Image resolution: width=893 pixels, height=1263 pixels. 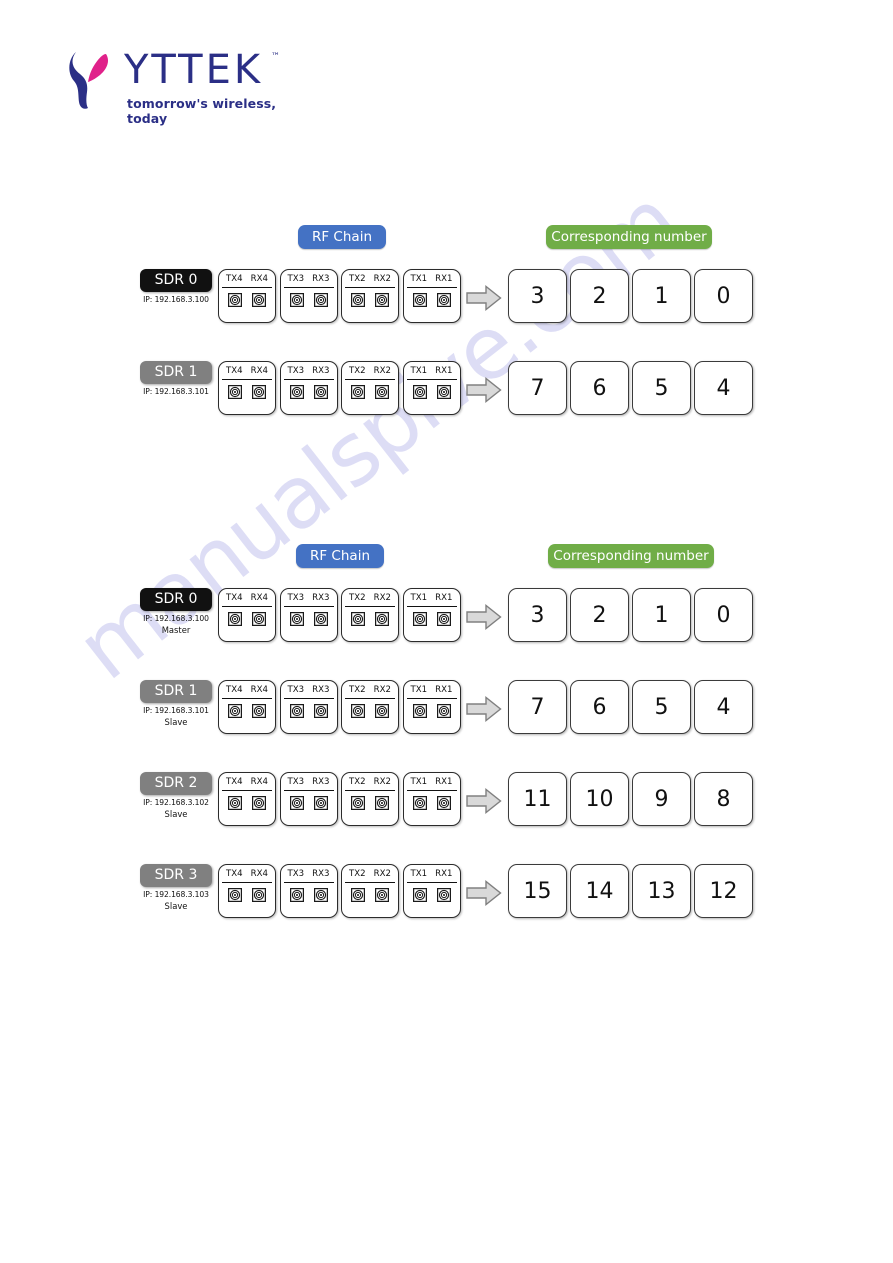 What do you see at coordinates (631, 556) in the screenshot?
I see `corresponding-number-header-label: Corresponding number` at bounding box center [631, 556].